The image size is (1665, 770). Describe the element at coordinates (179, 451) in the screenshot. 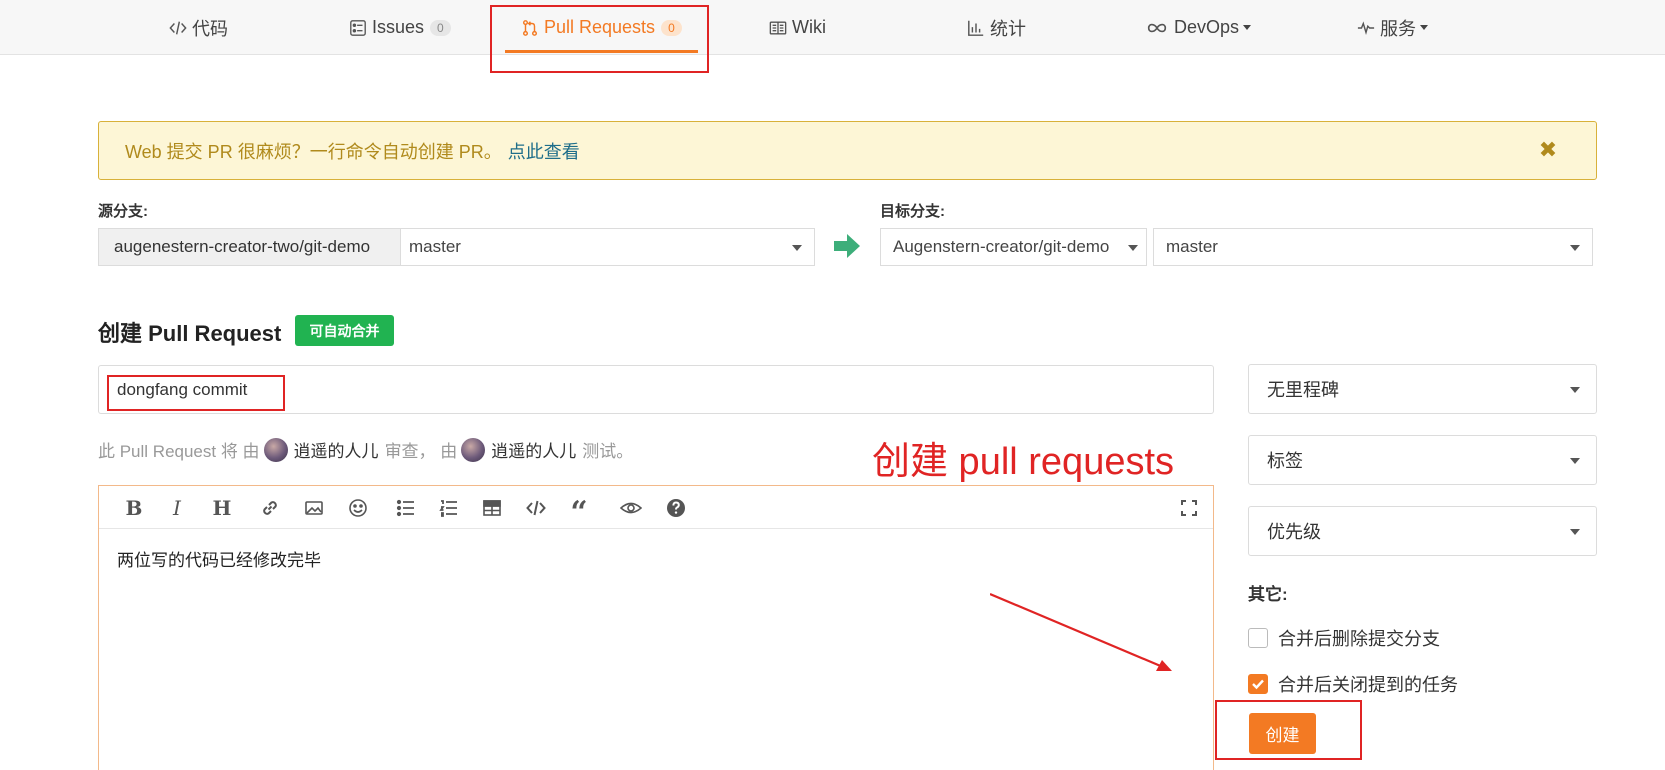

I see `reviewer-prefix: 此 Pull Request 将 由` at that location.